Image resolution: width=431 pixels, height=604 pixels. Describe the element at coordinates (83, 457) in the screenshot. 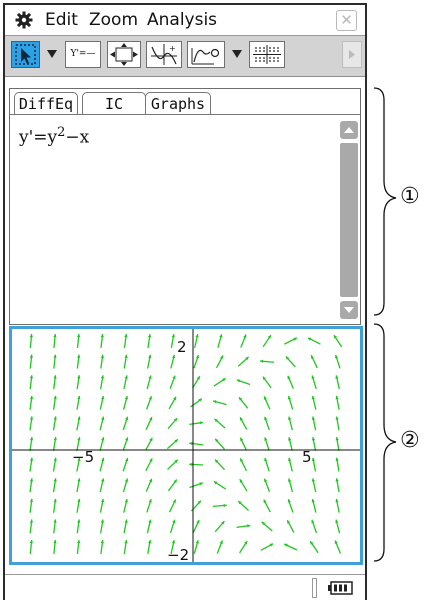

I see `x-tick-label-neg5: −5` at that location.